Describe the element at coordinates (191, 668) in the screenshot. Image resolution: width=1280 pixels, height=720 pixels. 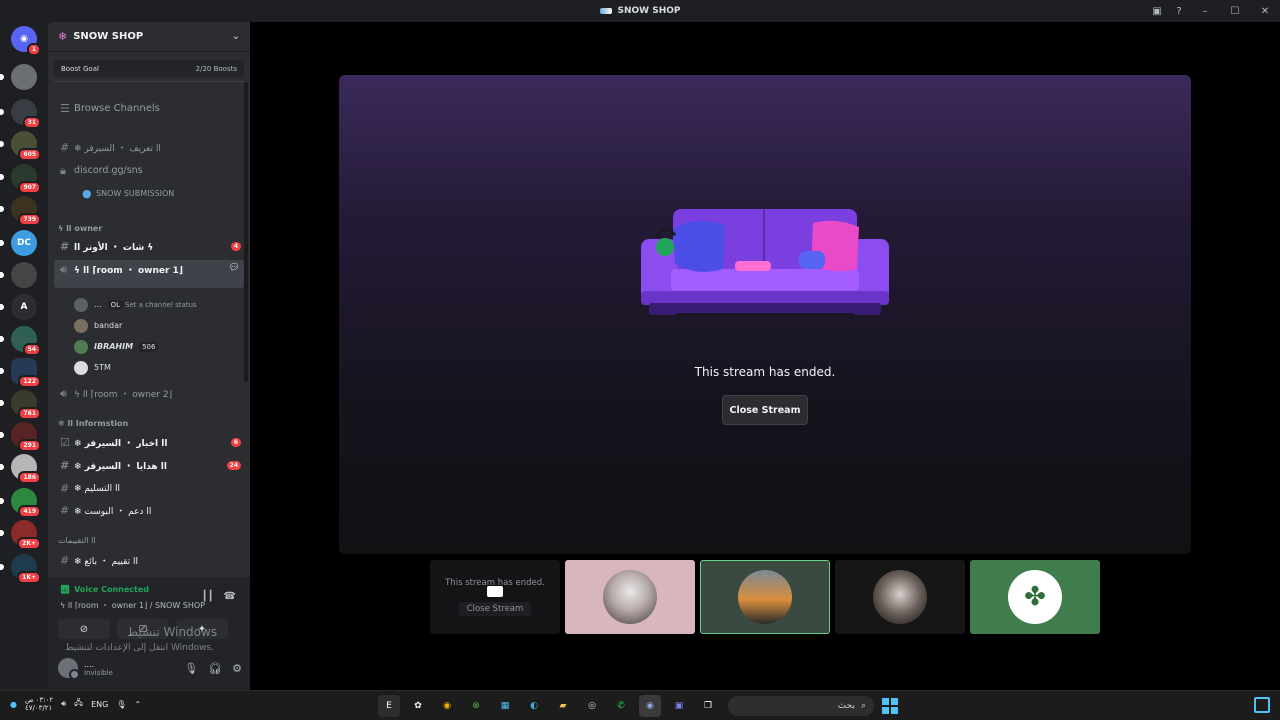
I see `microphone-icon: 🎙︎` at that location.